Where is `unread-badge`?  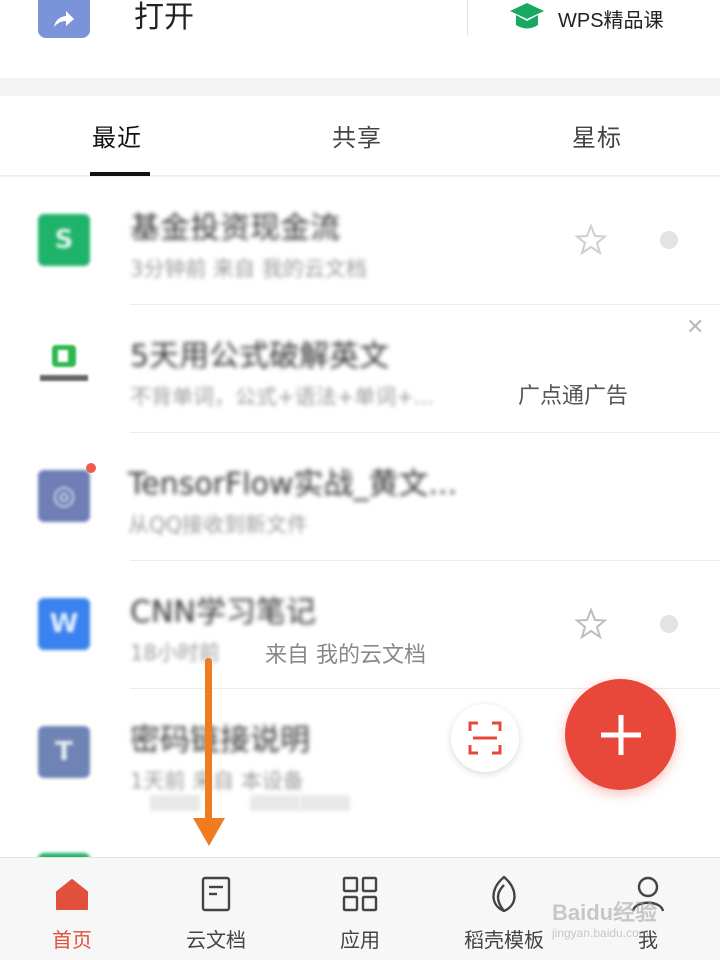
unread-badge is located at coordinates (91, 468).